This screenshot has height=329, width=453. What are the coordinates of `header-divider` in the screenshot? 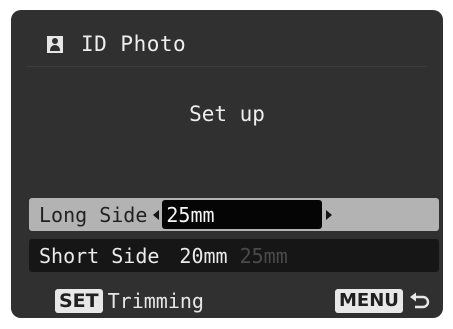 It's located at (227, 66).